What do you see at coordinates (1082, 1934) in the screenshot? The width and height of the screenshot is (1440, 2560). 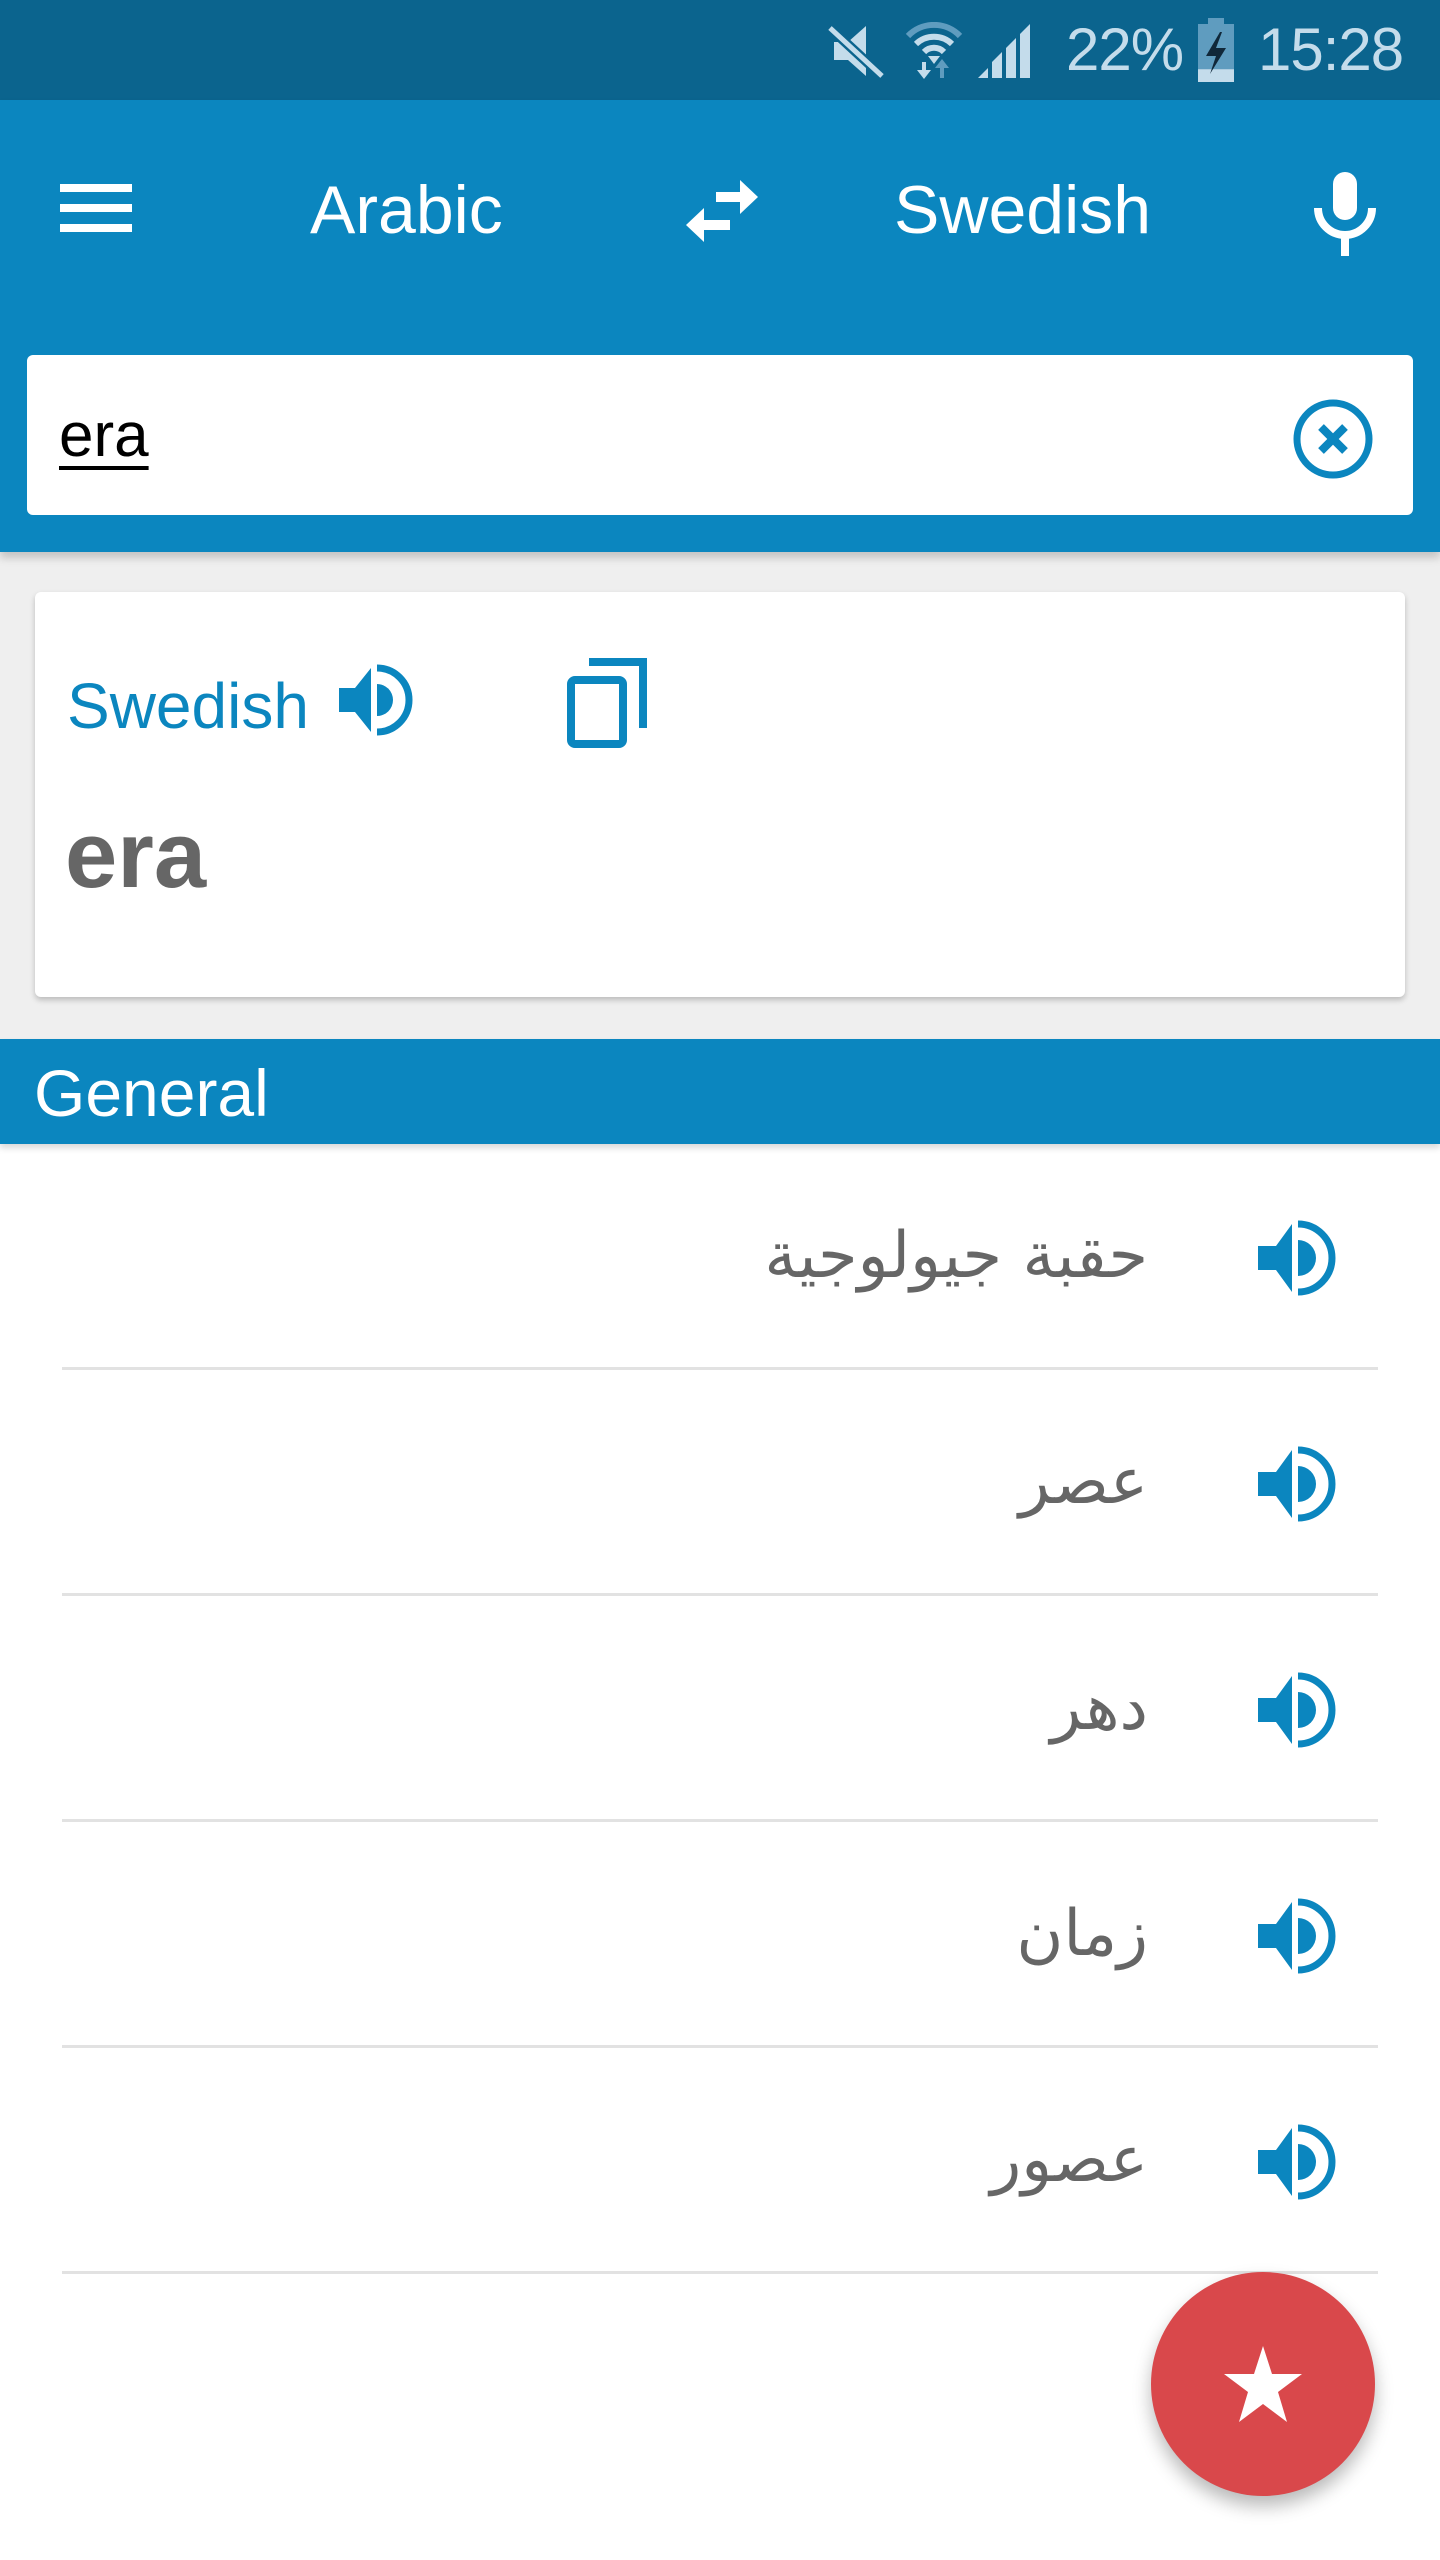 I see `translation-term: زمان` at bounding box center [1082, 1934].